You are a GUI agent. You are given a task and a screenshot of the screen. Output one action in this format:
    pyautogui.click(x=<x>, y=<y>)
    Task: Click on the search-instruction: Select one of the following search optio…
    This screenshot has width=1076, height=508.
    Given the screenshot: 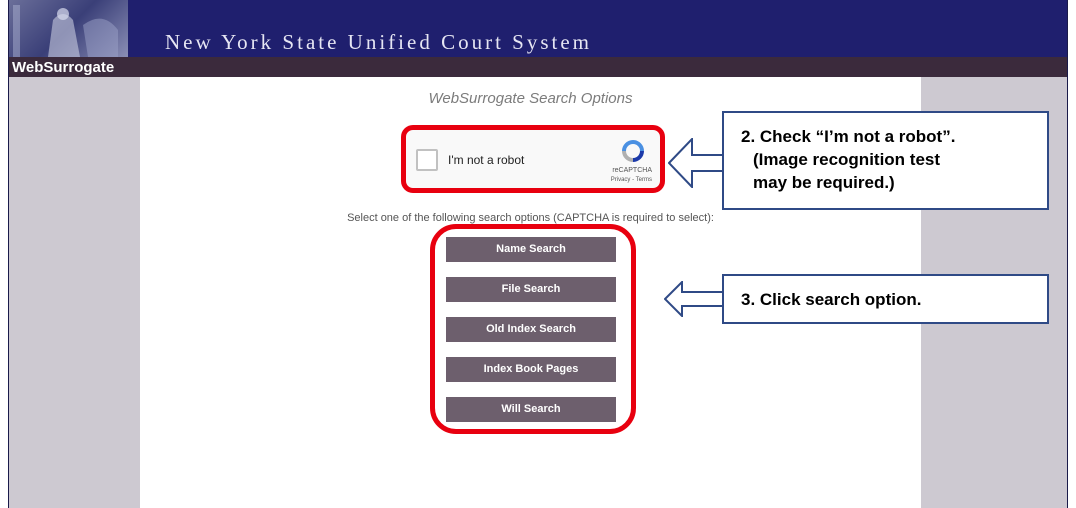 What is the action you would take?
    pyautogui.click(x=530, y=218)
    